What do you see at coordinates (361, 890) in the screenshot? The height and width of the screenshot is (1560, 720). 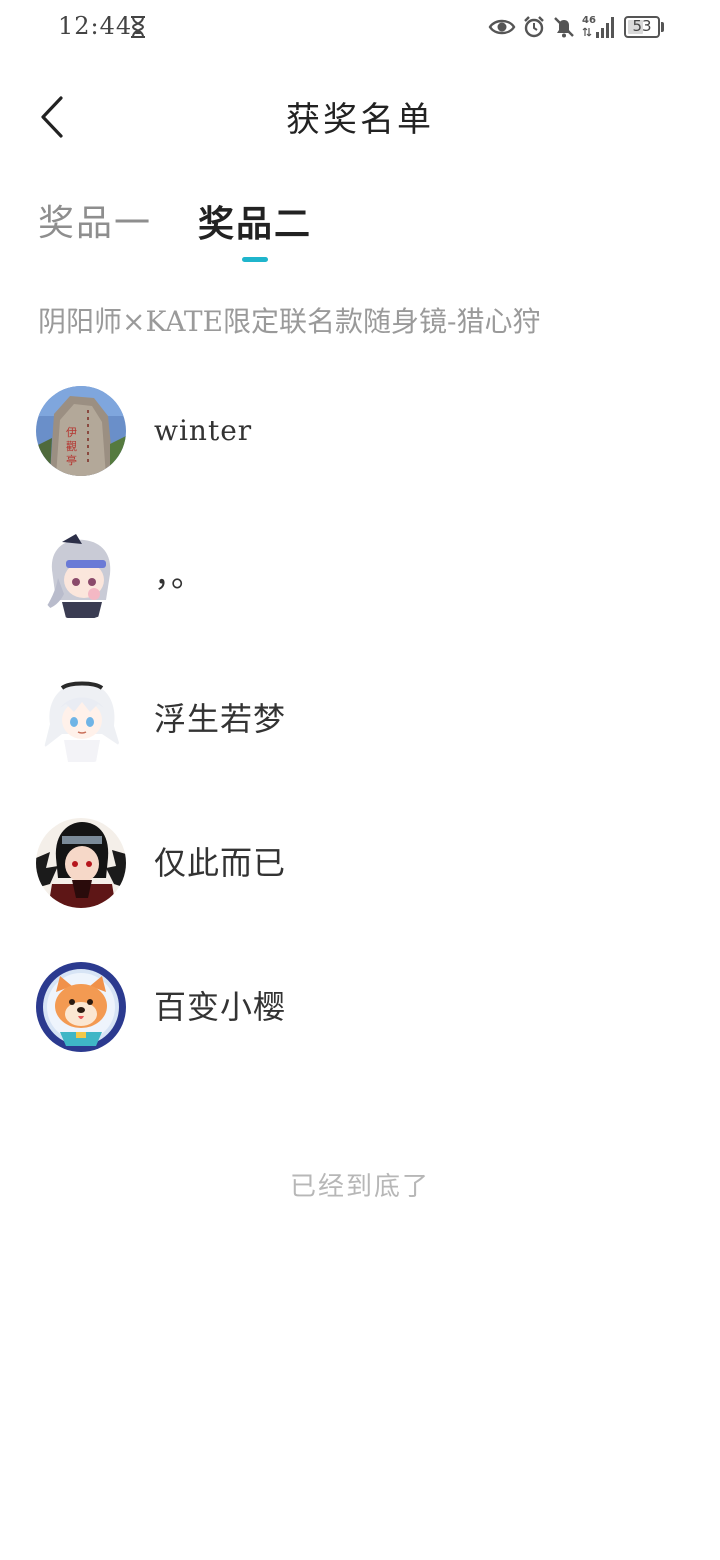 I see `winner-row: 仅此而已` at bounding box center [361, 890].